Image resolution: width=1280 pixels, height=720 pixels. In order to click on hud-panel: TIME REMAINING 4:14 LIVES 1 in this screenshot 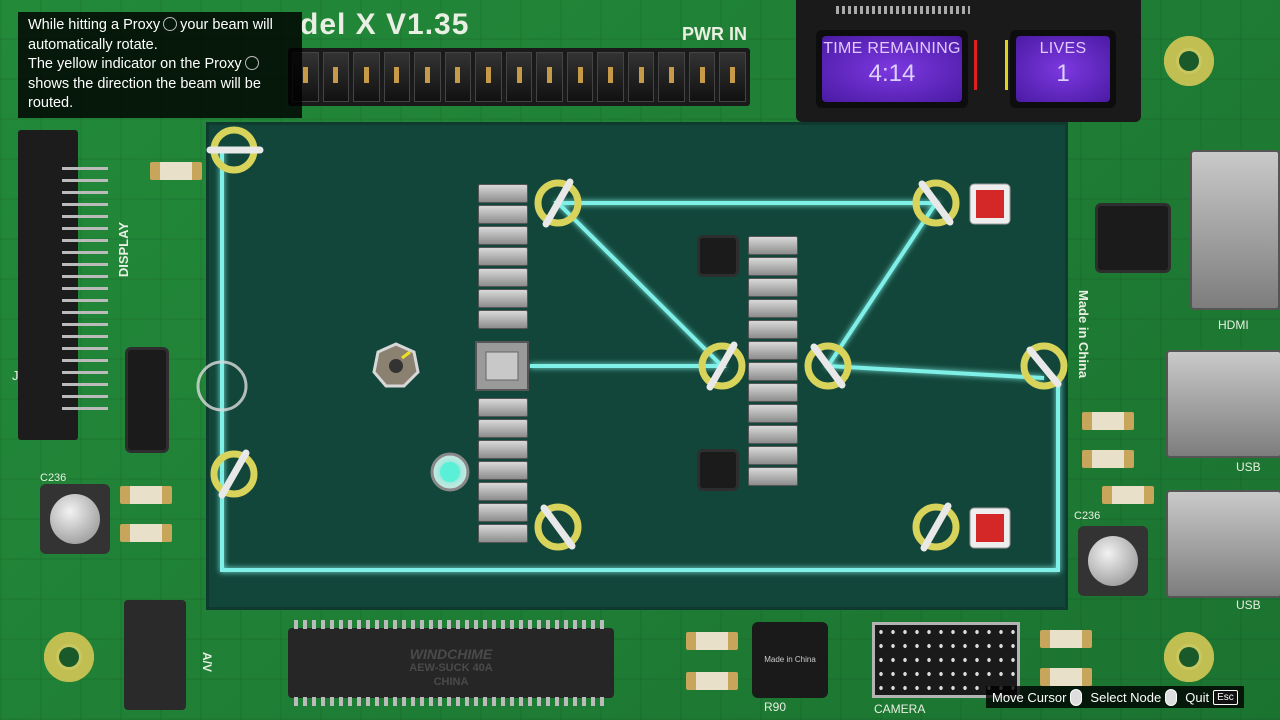, I will do `click(968, 61)`.